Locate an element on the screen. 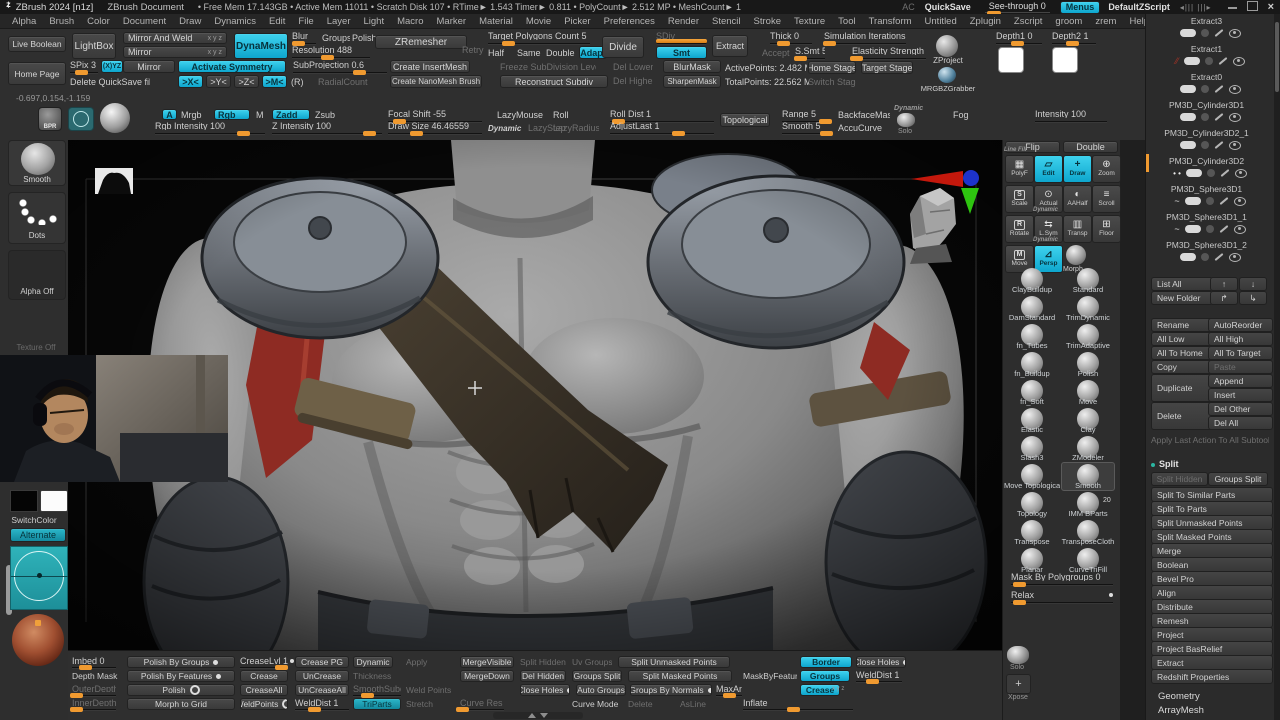  imbed-slider: Imbed 0 is located at coordinates (94, 663).